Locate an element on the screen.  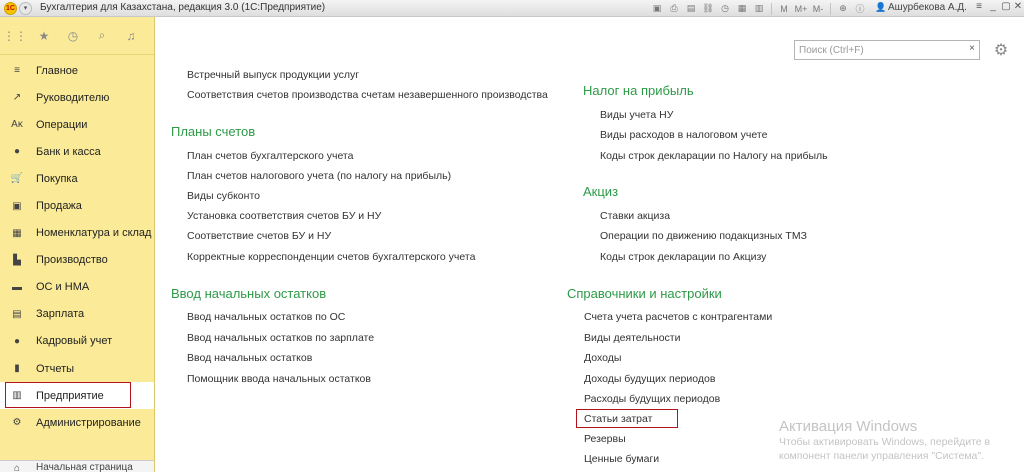
sidebar-item-salary: ▤ Зарплата is located at coordinates (77, 314).